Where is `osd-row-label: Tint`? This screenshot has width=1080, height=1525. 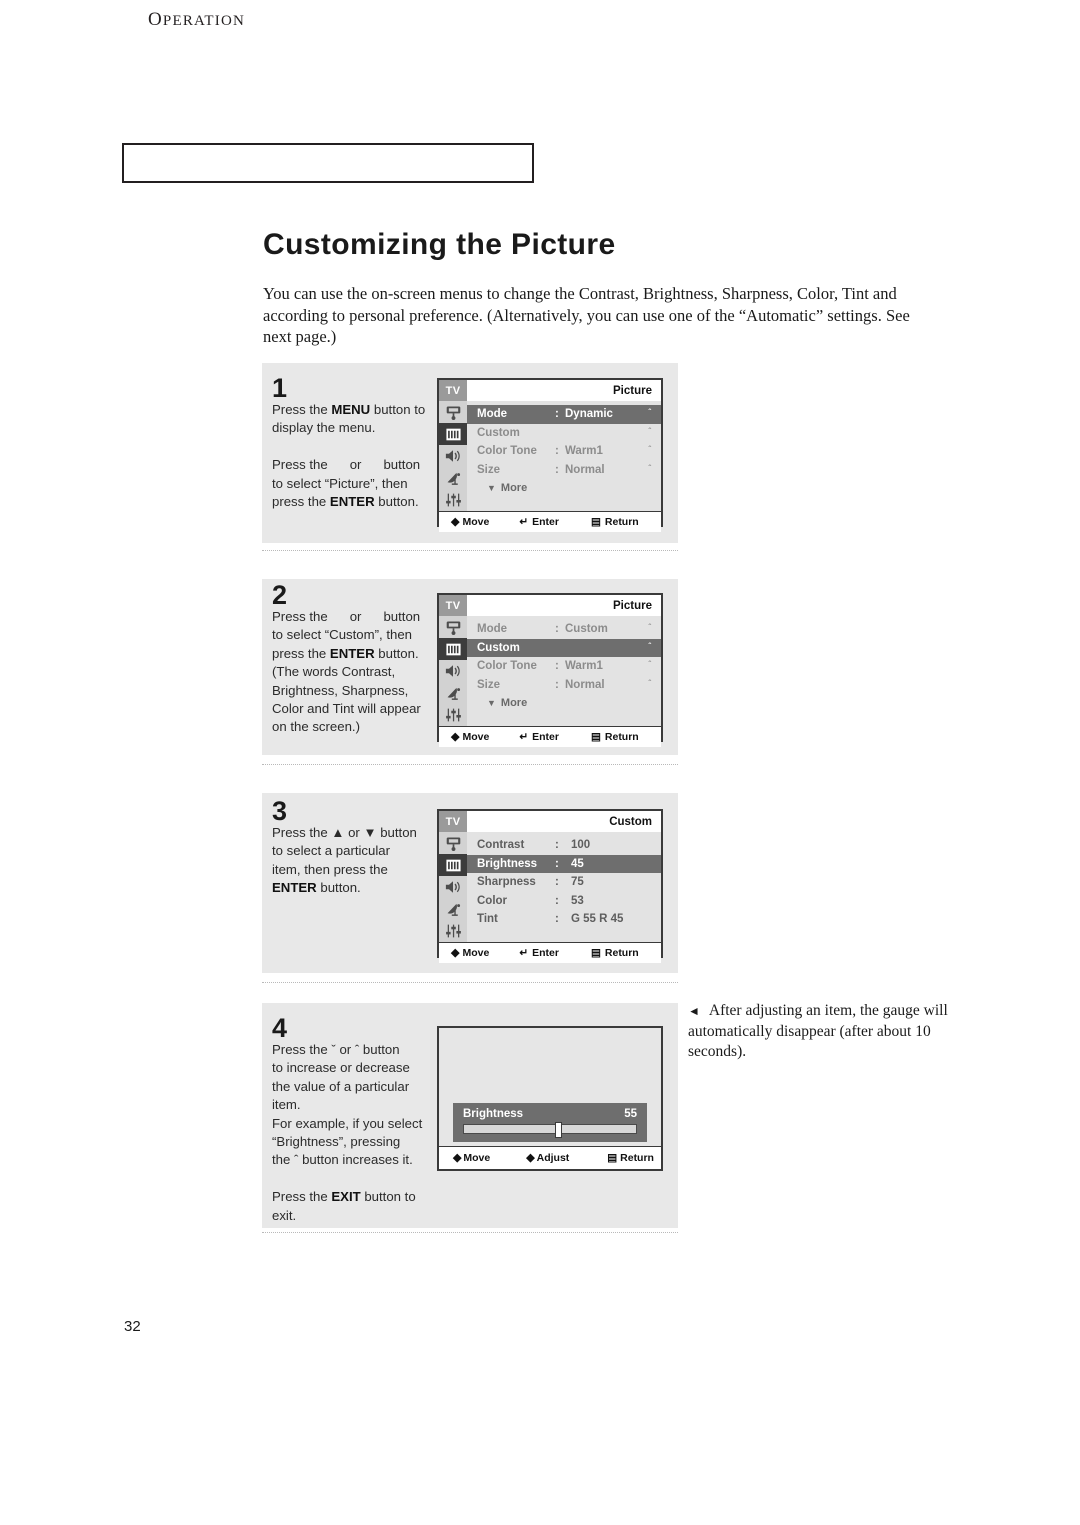 osd-row-label: Tint is located at coordinates (487, 919).